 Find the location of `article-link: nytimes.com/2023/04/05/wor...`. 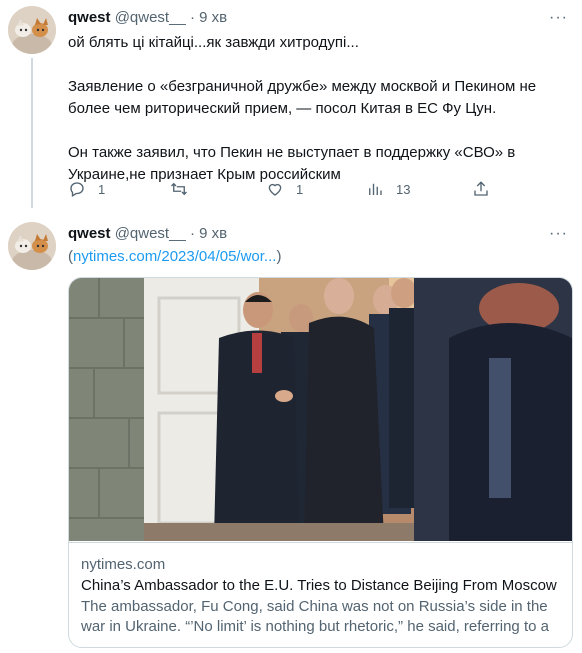

article-link: nytimes.com/2023/04/05/wor... is located at coordinates (174, 256).